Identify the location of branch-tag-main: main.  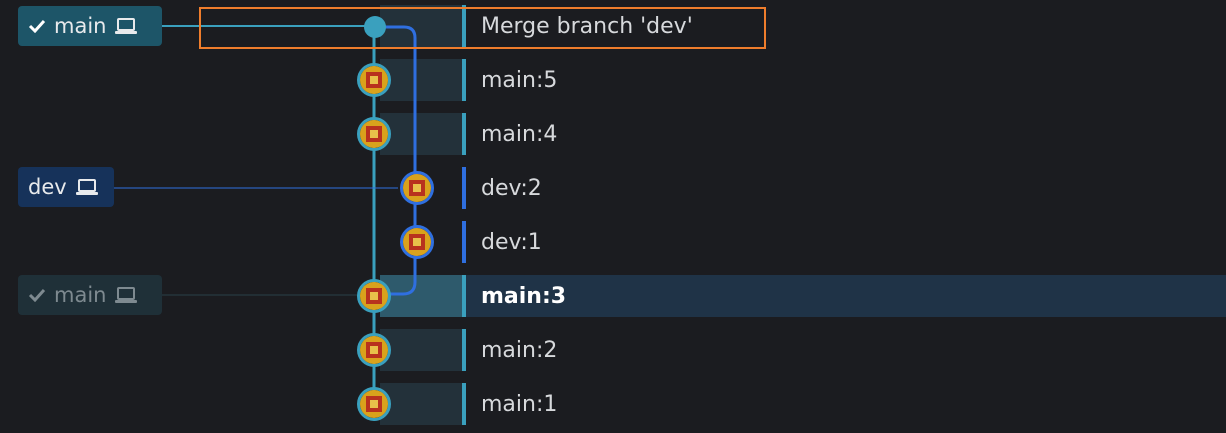
(90, 26).